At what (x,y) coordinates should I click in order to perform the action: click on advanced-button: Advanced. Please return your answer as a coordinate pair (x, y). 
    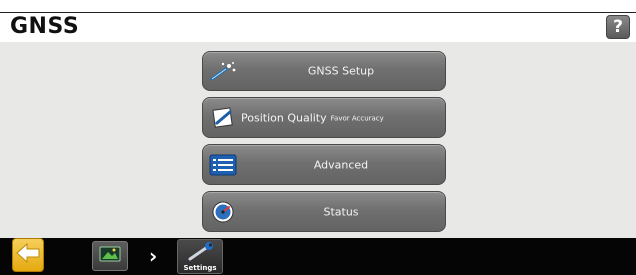
    Looking at the image, I should click on (324, 164).